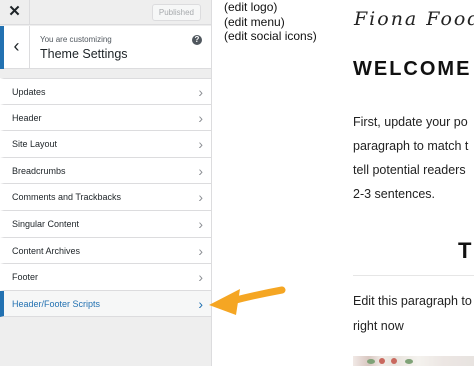 Image resolution: width=474 pixels, height=366 pixels. I want to click on section-singular-content: Singular Content ›, so click(105, 224).